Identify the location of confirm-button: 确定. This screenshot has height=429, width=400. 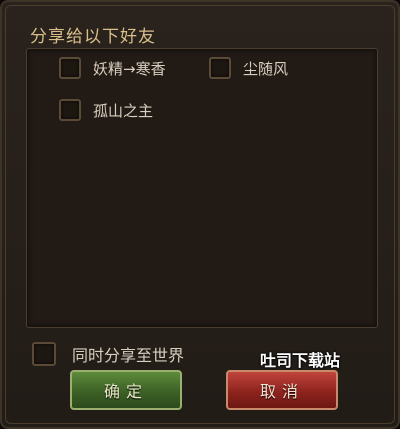
(126, 390).